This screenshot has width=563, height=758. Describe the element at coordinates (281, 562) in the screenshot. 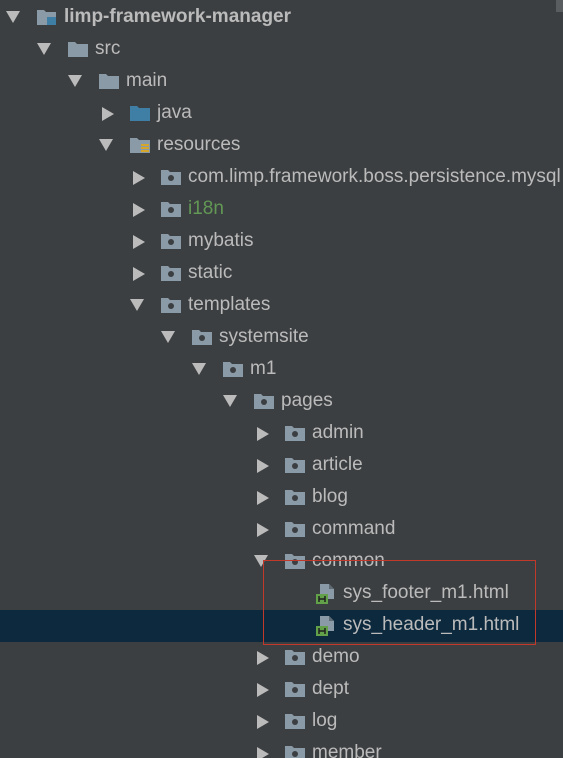

I see `tree-item-common: common` at that location.